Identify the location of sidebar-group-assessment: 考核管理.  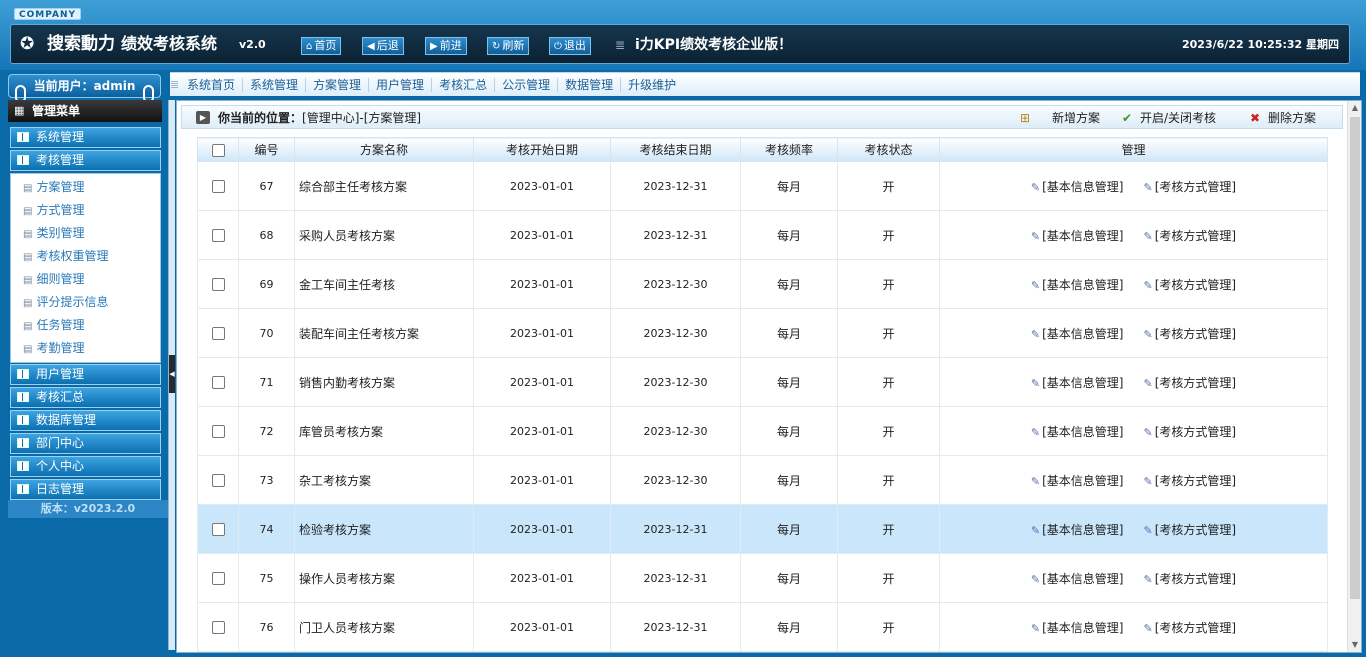
(85, 160).